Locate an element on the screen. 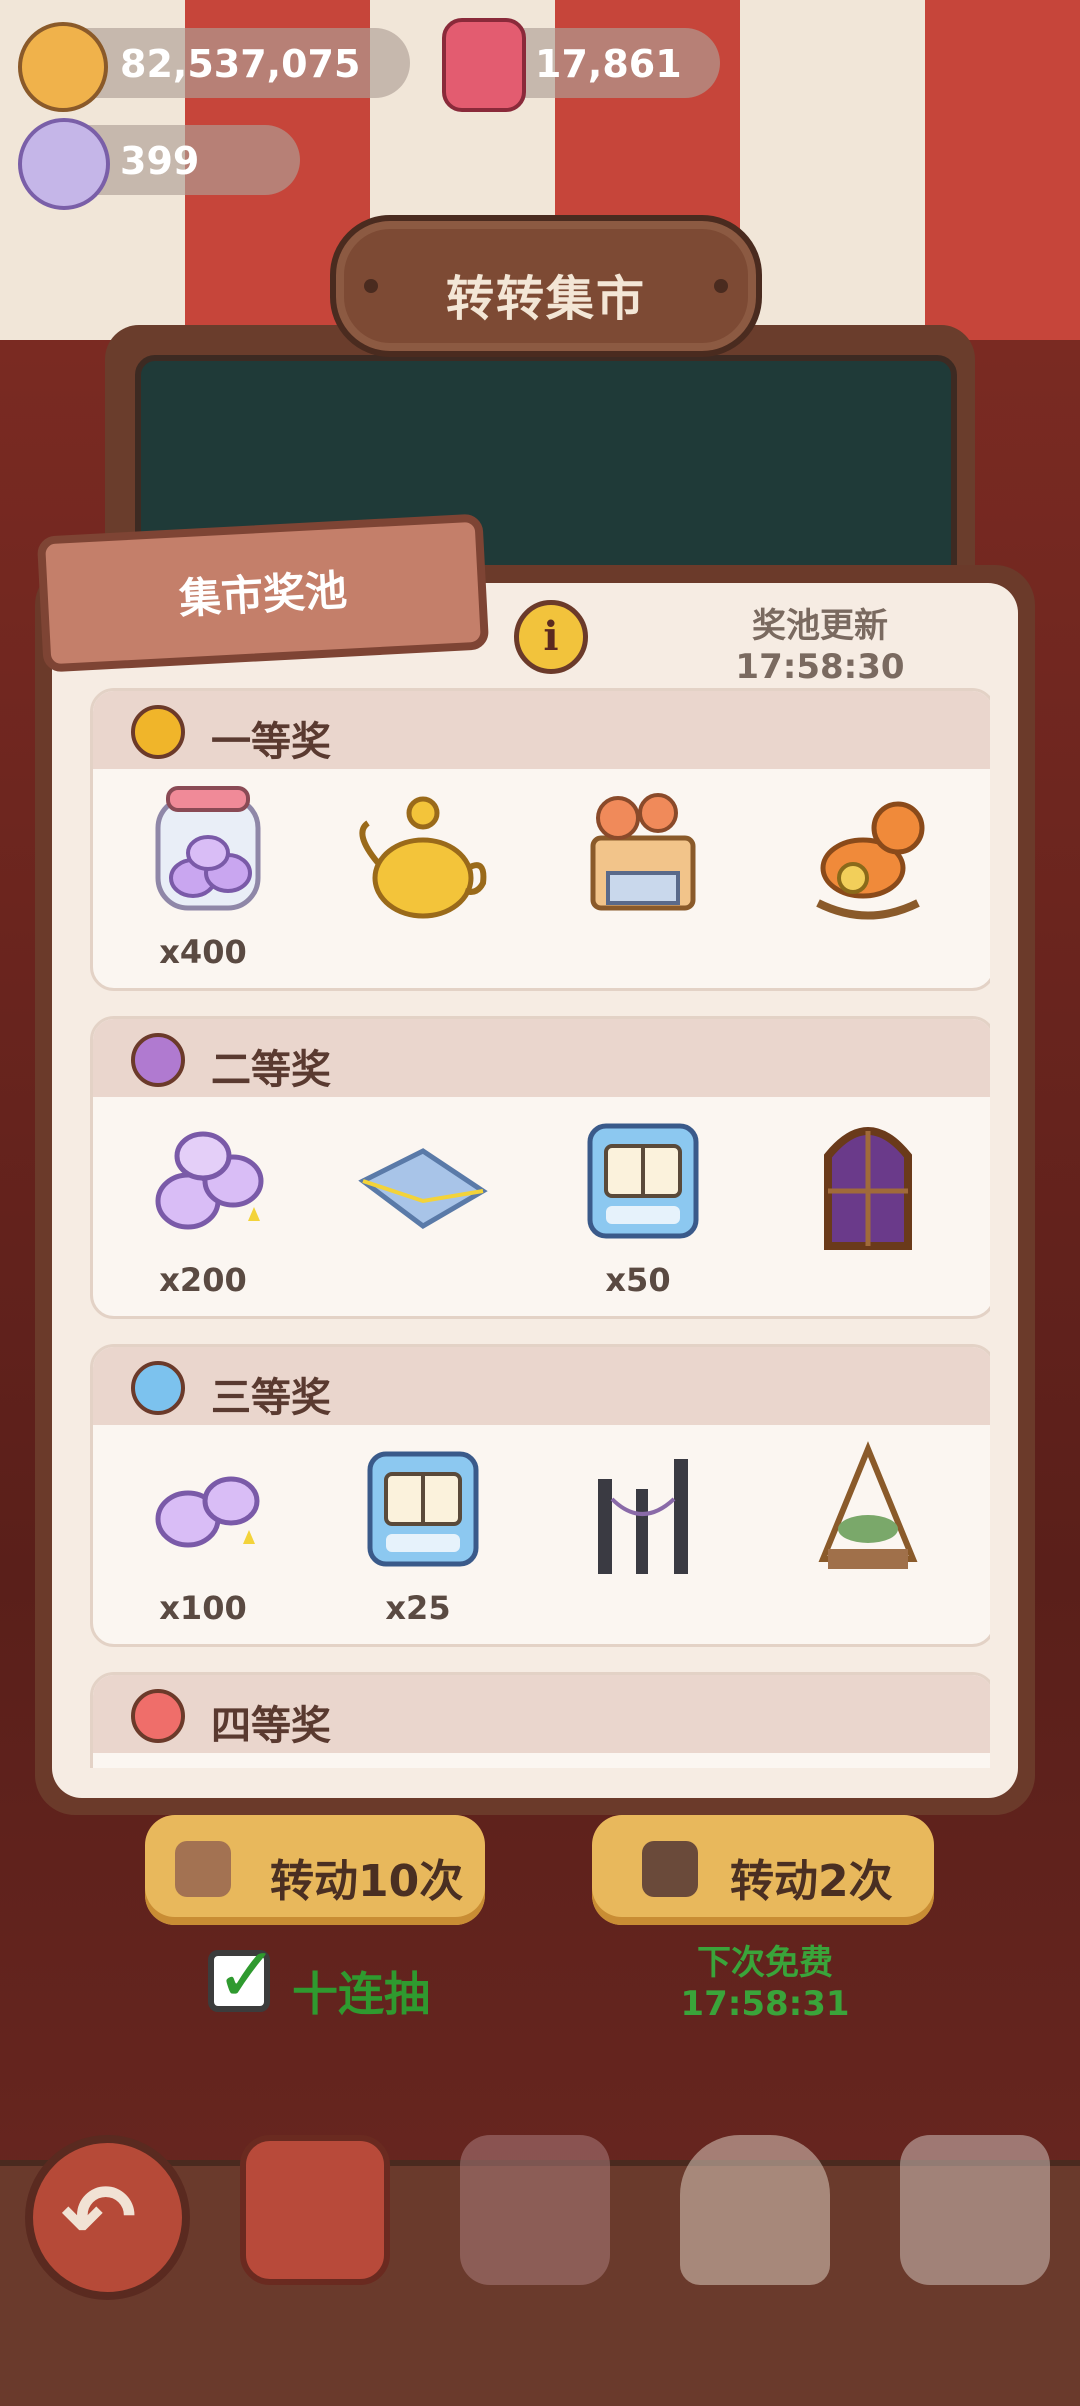 This screenshot has width=1080, height=2406. prize-tier: 二等奖 x200 x50 is located at coordinates (540, 1167).